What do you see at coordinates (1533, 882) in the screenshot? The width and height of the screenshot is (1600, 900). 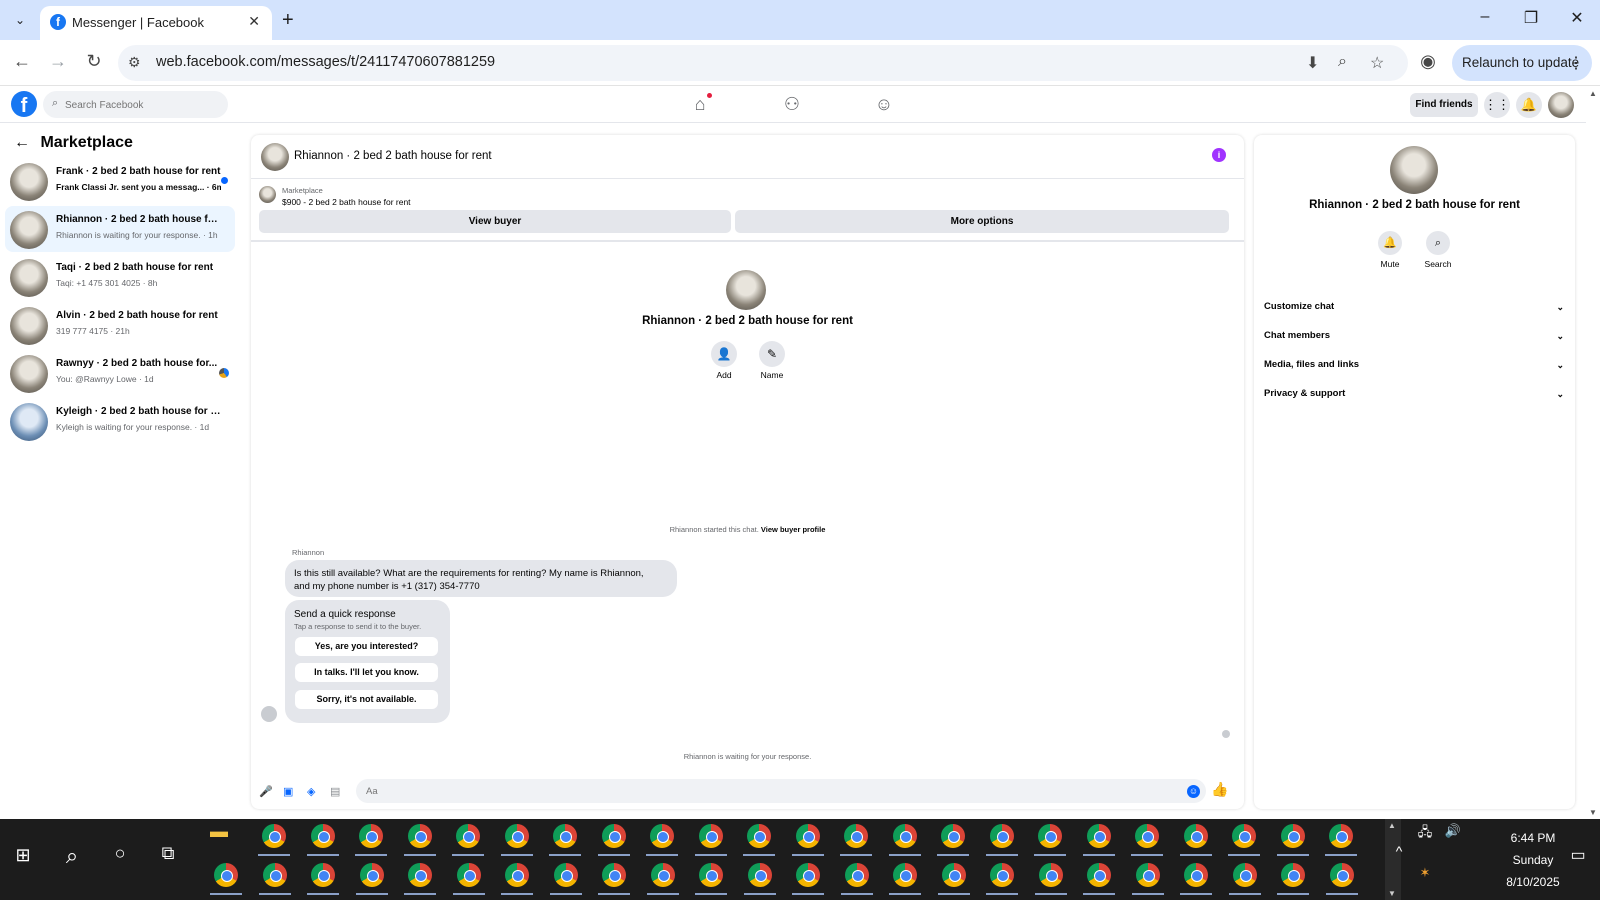 I see `clock-date: 8/10/2025` at bounding box center [1533, 882].